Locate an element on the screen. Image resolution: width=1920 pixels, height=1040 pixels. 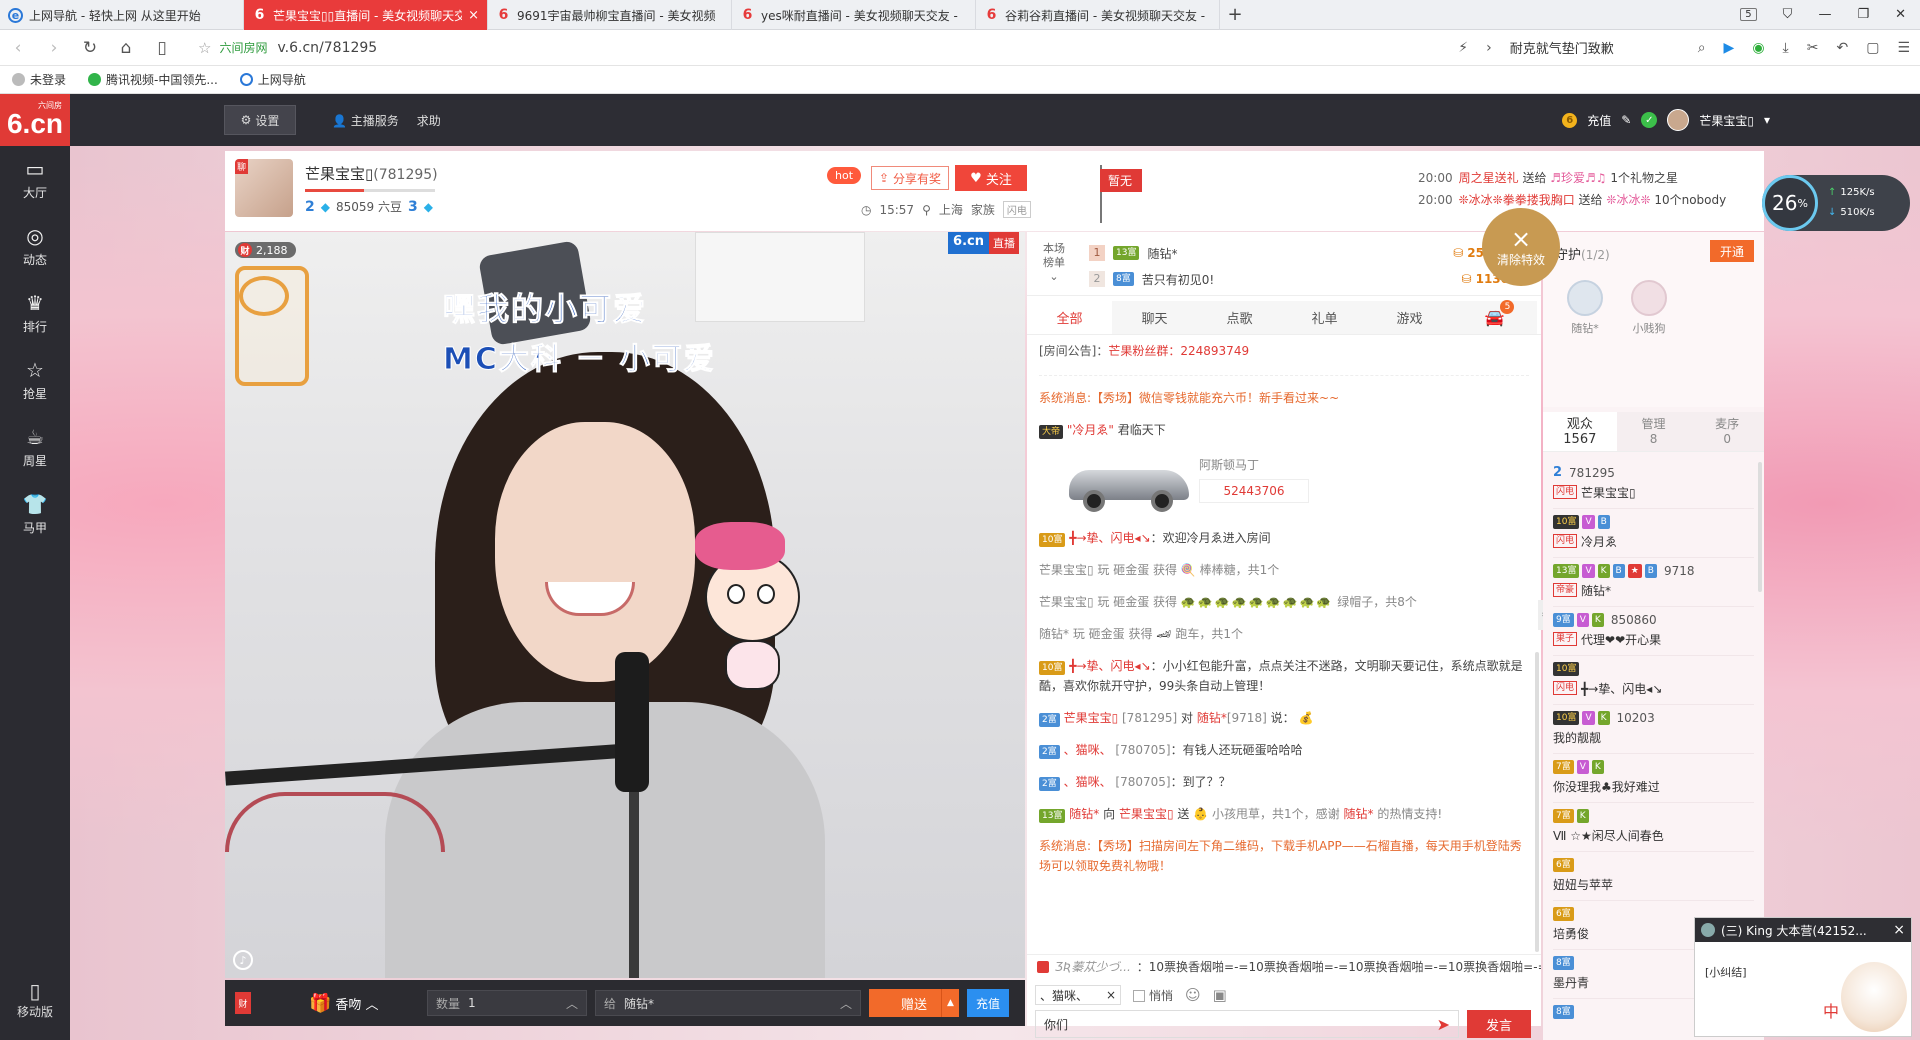
tab-admins: 管理 8 is located at coordinates (1653, 431).